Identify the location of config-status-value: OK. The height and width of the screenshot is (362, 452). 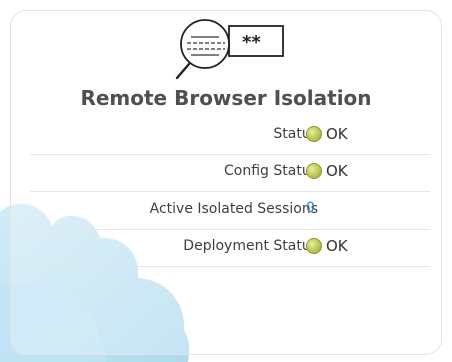
(327, 171).